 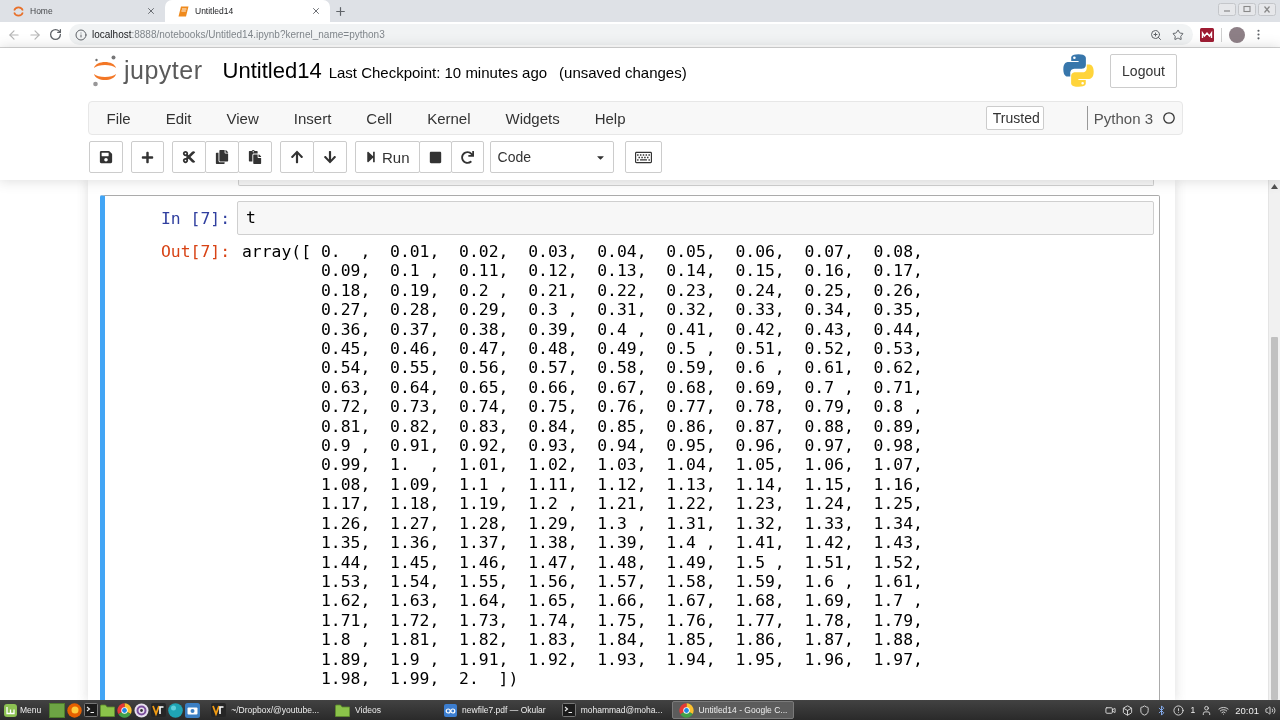 I want to click on menu-item: Widgets, so click(x=533, y=118).